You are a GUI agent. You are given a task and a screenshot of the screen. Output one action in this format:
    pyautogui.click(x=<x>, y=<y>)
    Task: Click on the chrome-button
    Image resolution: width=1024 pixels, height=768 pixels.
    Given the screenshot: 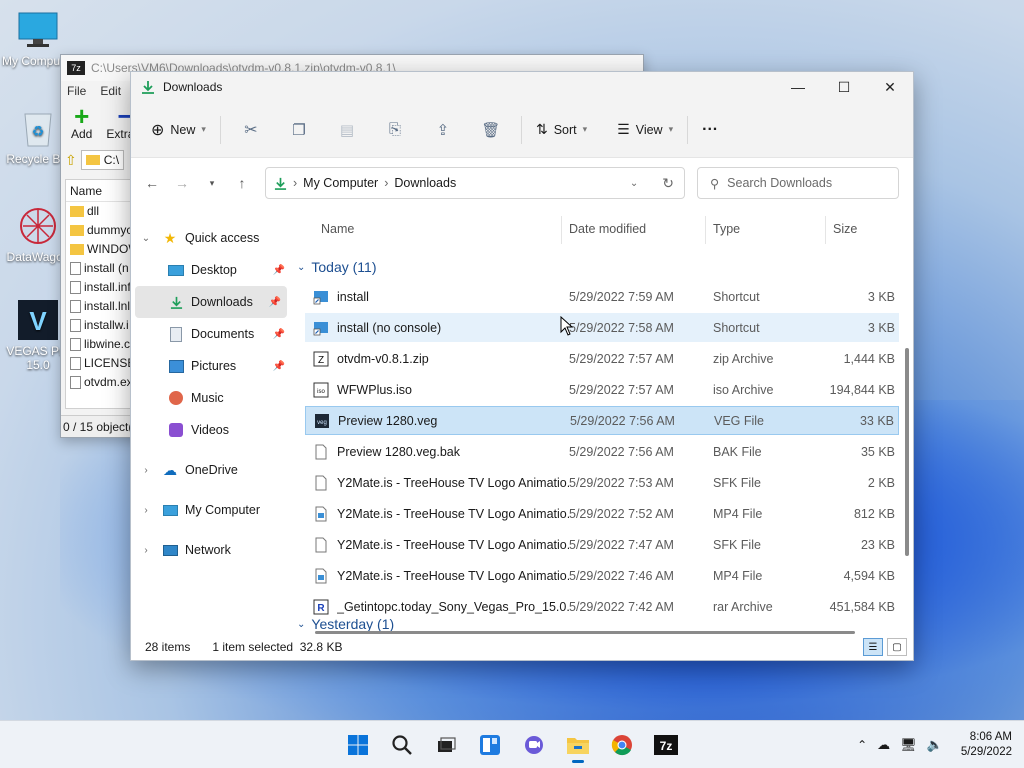 What is the action you would take?
    pyautogui.click(x=622, y=745)
    